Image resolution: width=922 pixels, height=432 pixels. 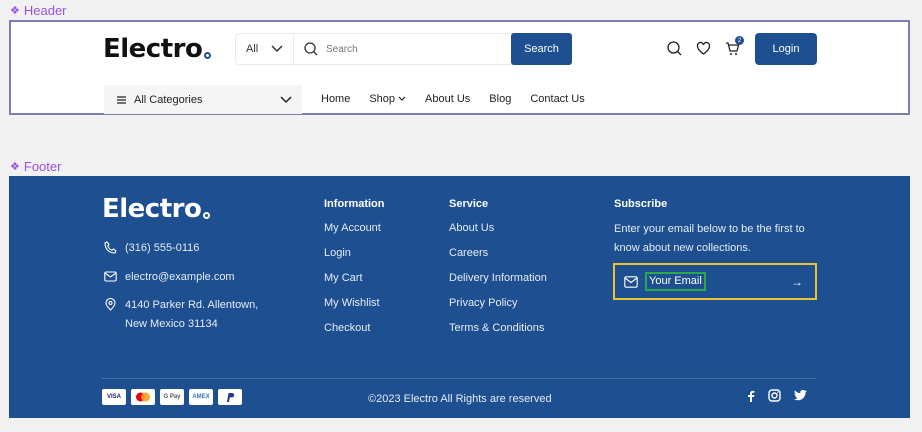 I want to click on menu-icon, so click(x=121, y=99).